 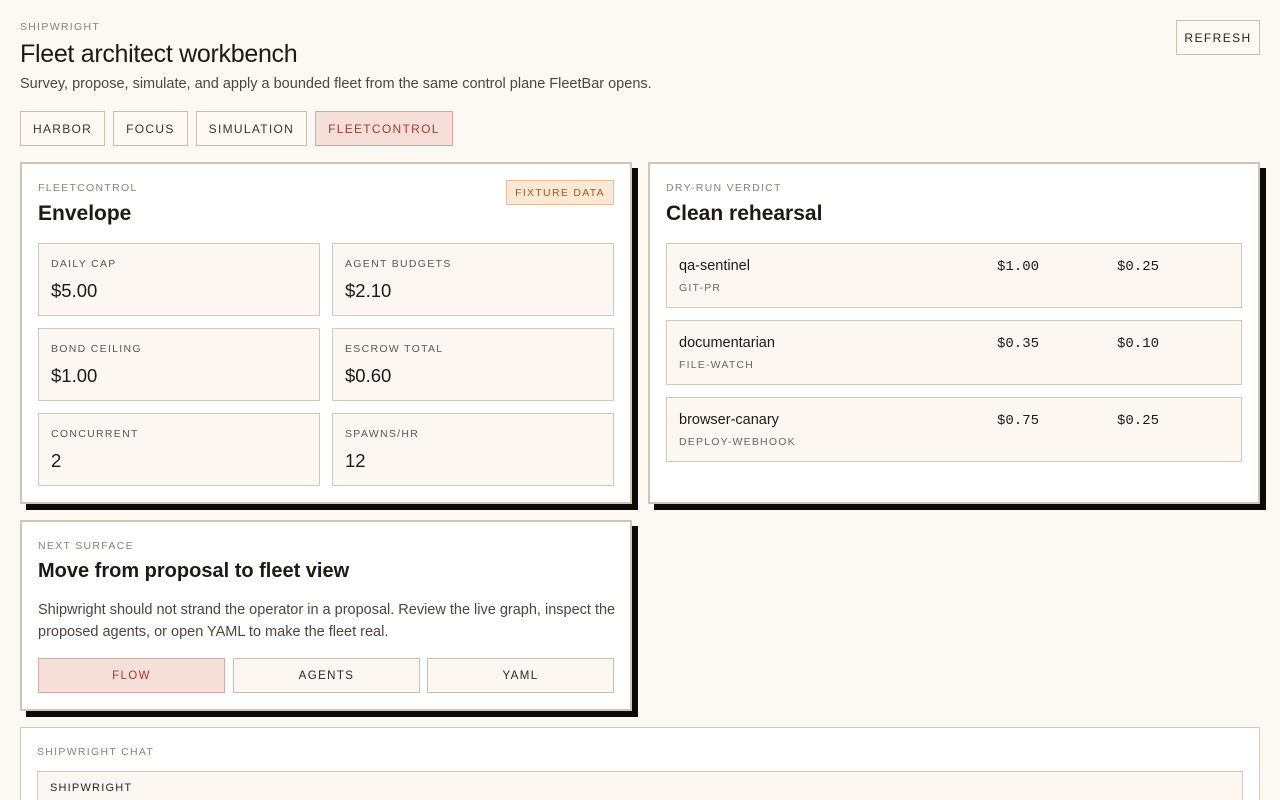 I want to click on stat-value: 2, so click(x=56, y=460).